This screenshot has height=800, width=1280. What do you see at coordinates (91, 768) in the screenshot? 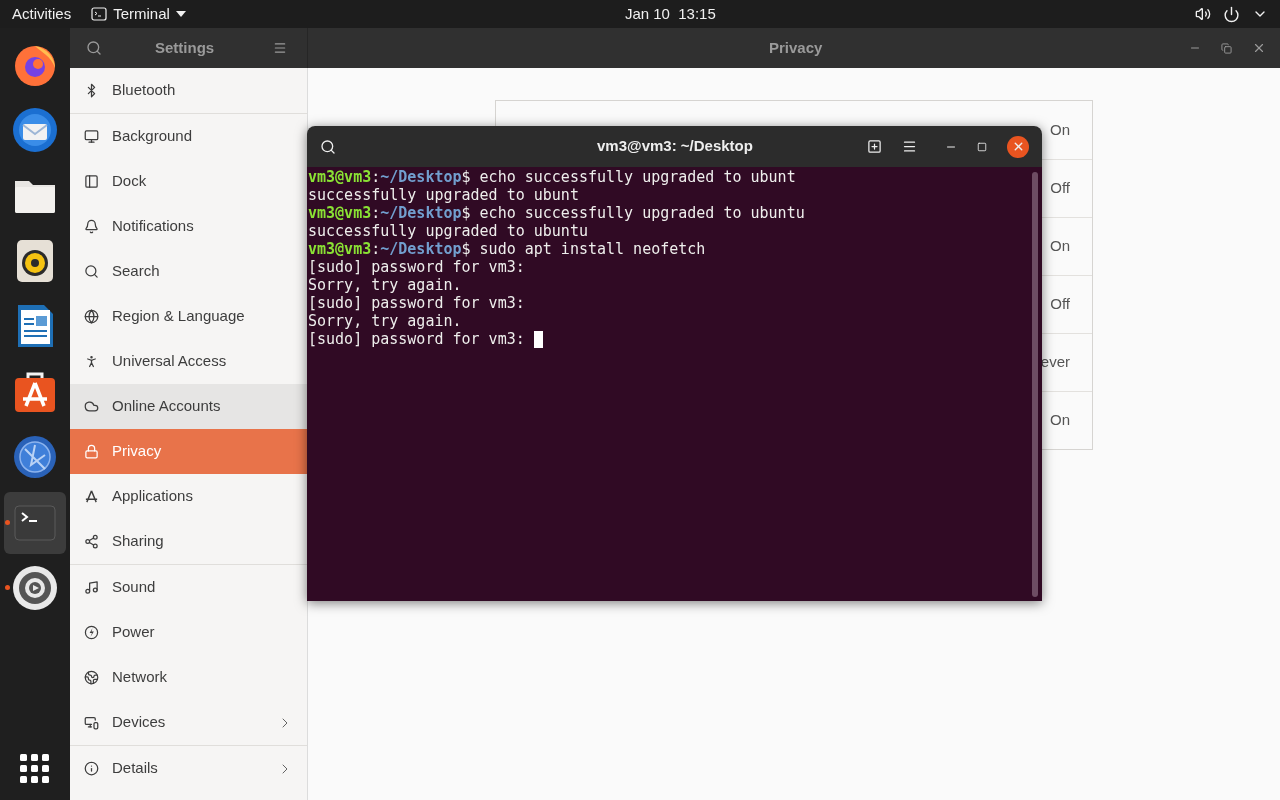
I see `info-icon` at bounding box center [91, 768].